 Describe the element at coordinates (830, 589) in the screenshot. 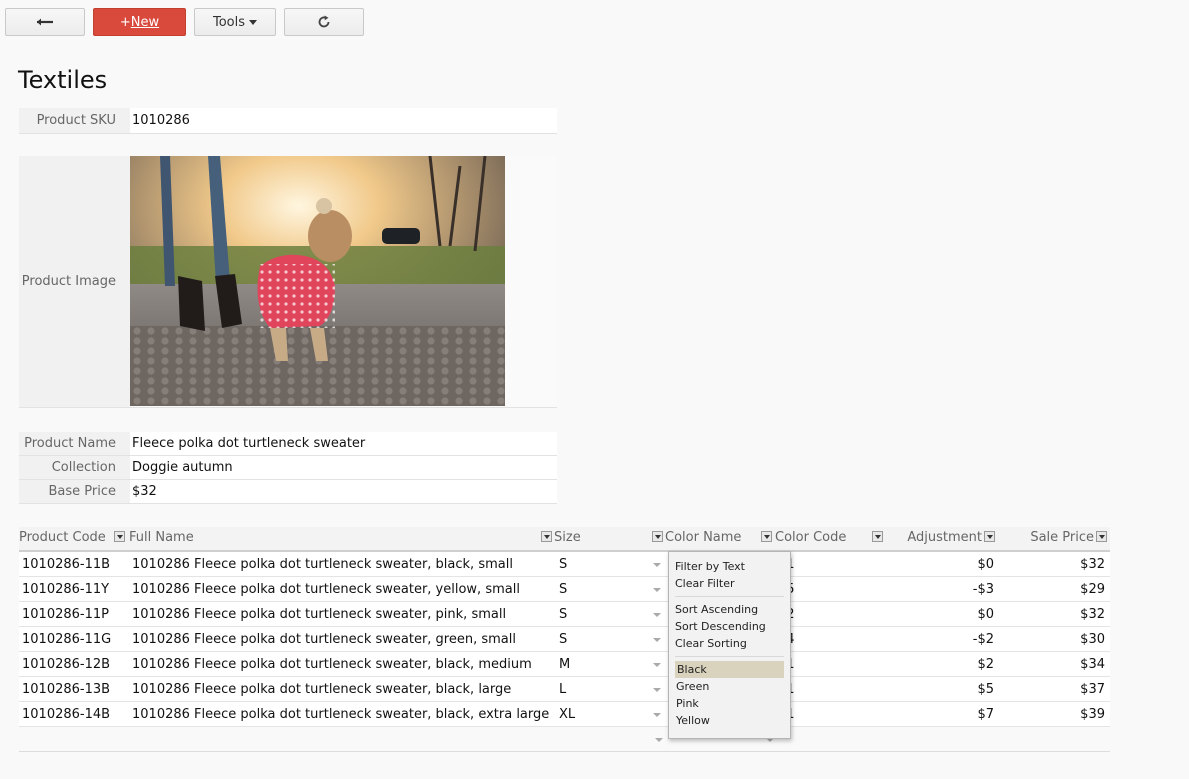

I see `cell-color-code: 15` at that location.